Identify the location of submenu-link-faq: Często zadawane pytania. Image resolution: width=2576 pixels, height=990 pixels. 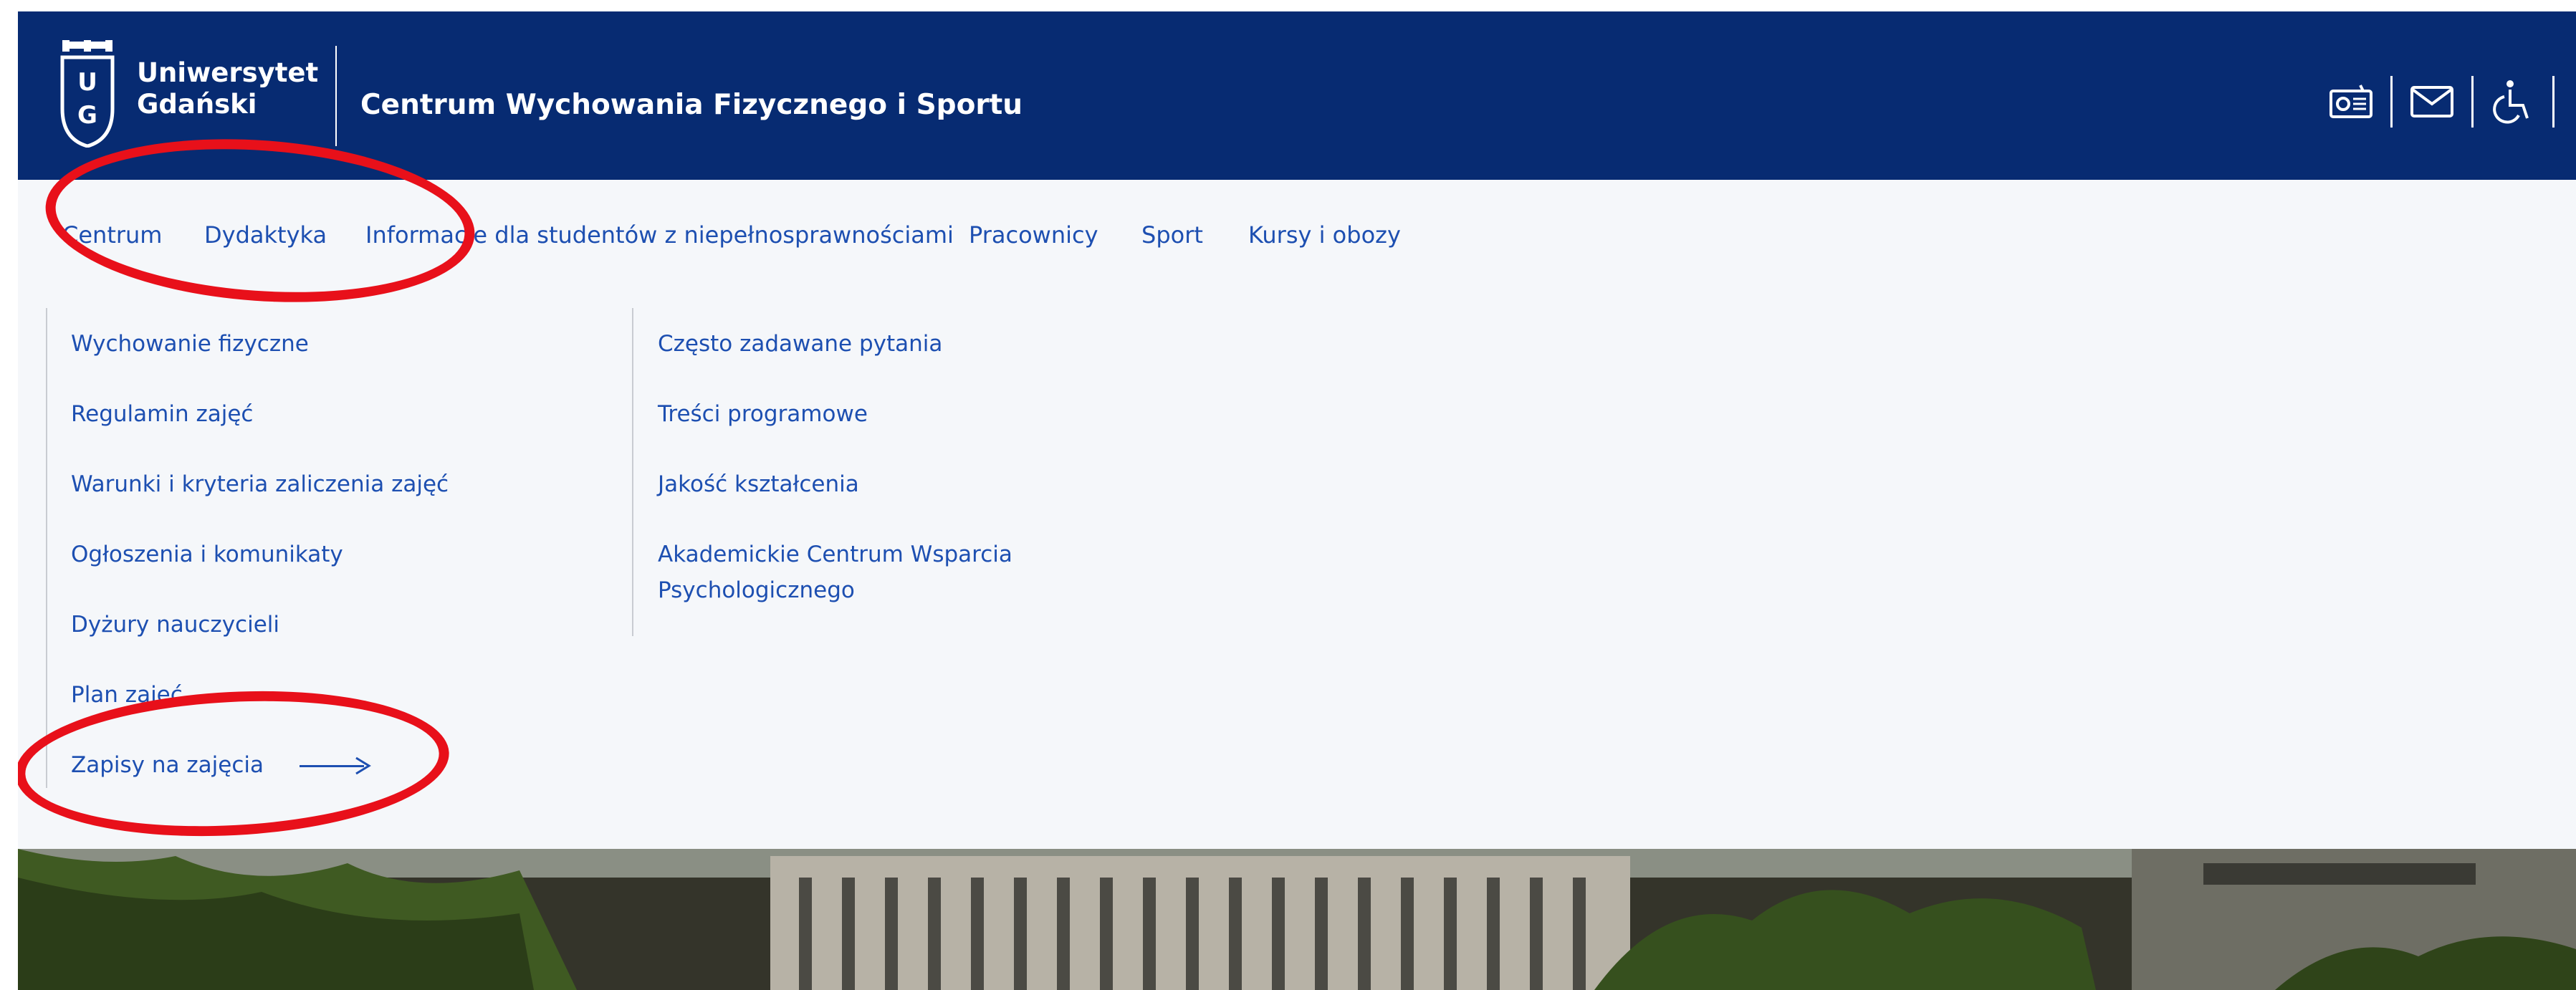
(800, 344).